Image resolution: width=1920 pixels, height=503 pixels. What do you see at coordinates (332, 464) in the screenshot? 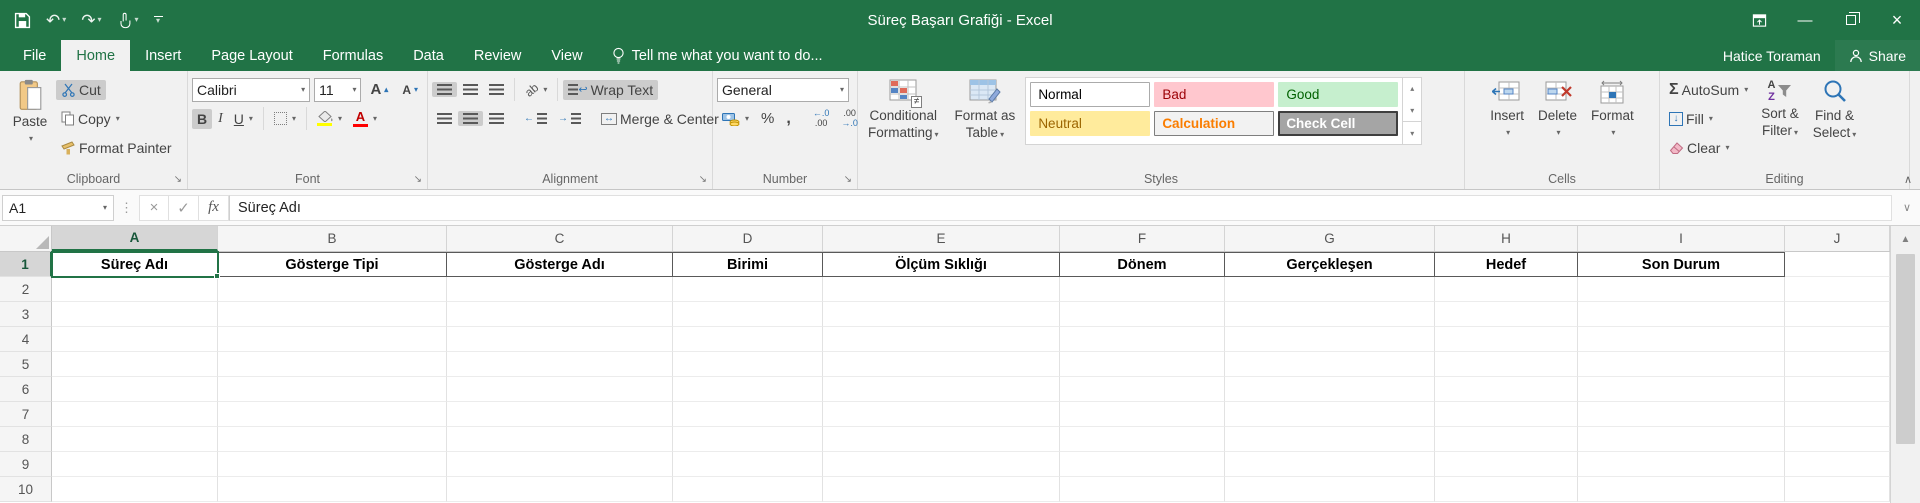
I see `cell-B9` at bounding box center [332, 464].